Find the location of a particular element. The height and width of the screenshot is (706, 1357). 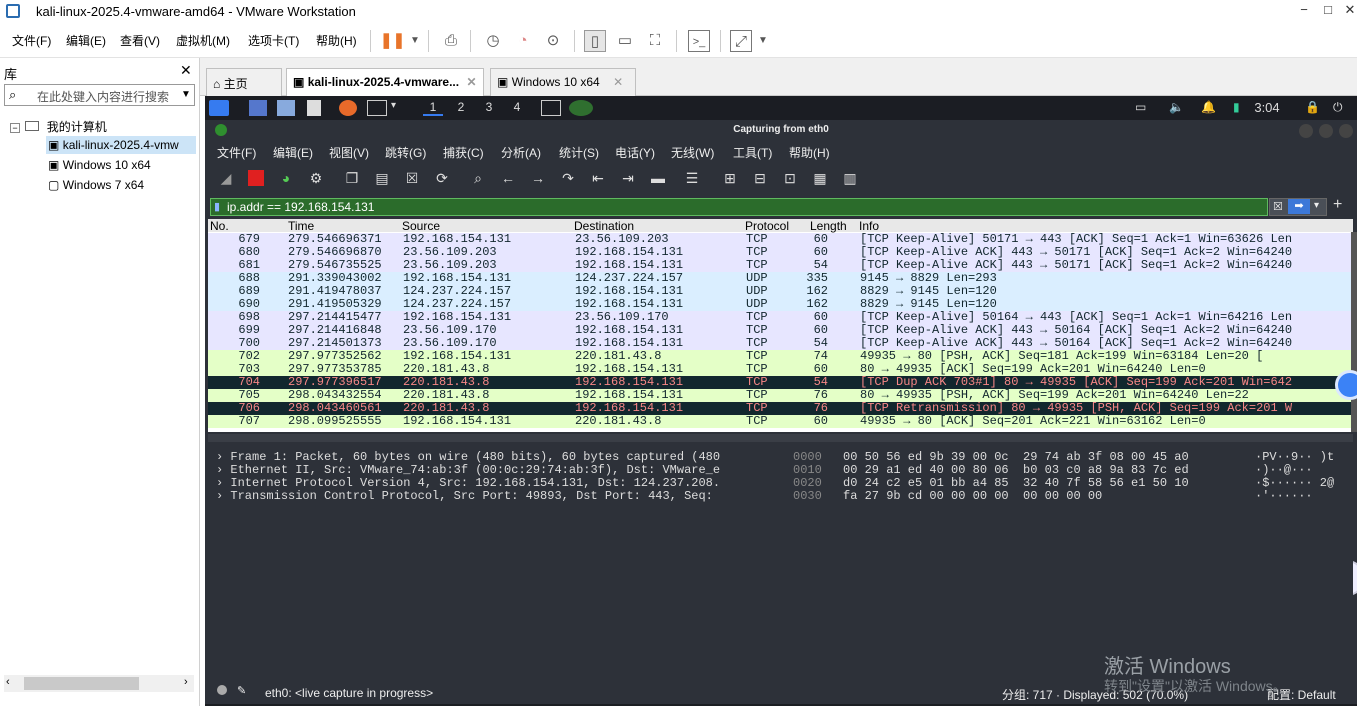

power-icon: ⏻ is located at coordinates (1338, 108).